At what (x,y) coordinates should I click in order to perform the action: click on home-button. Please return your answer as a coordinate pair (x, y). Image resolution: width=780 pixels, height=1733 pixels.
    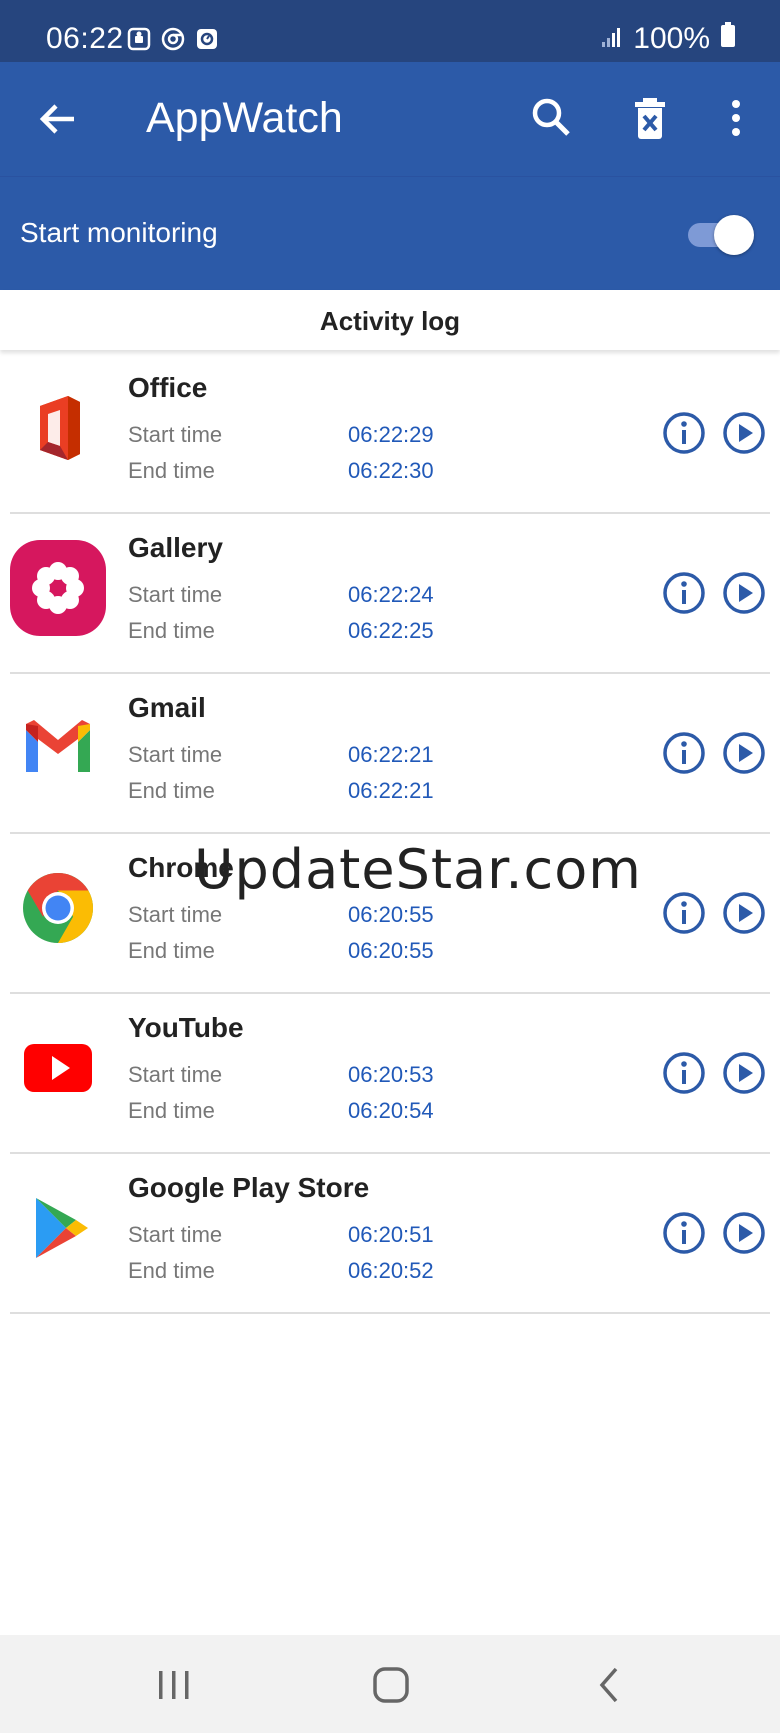
    Looking at the image, I should click on (391, 1685).